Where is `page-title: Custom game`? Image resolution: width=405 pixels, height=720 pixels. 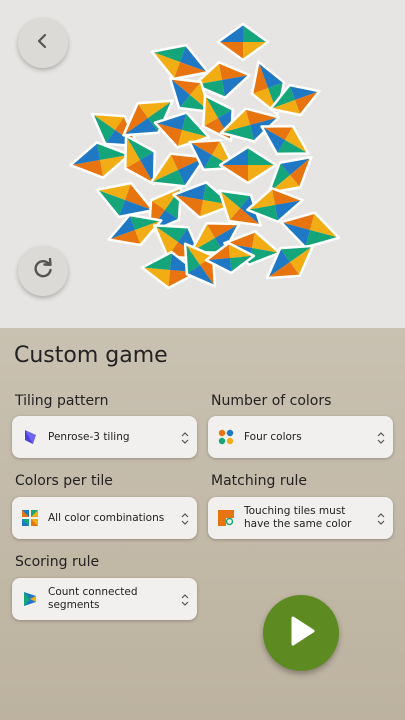 page-title: Custom game is located at coordinates (91, 355).